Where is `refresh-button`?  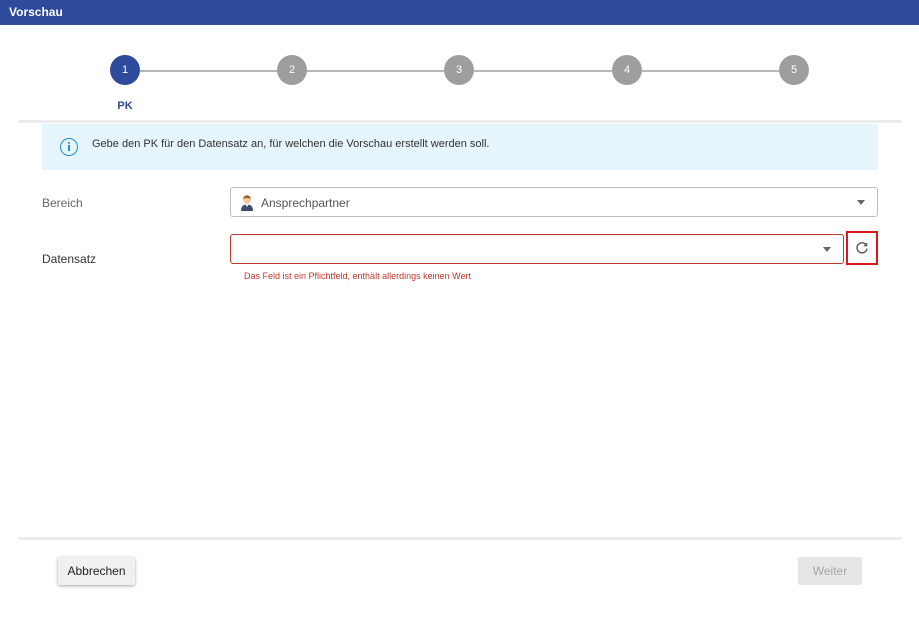
refresh-button is located at coordinates (862, 248).